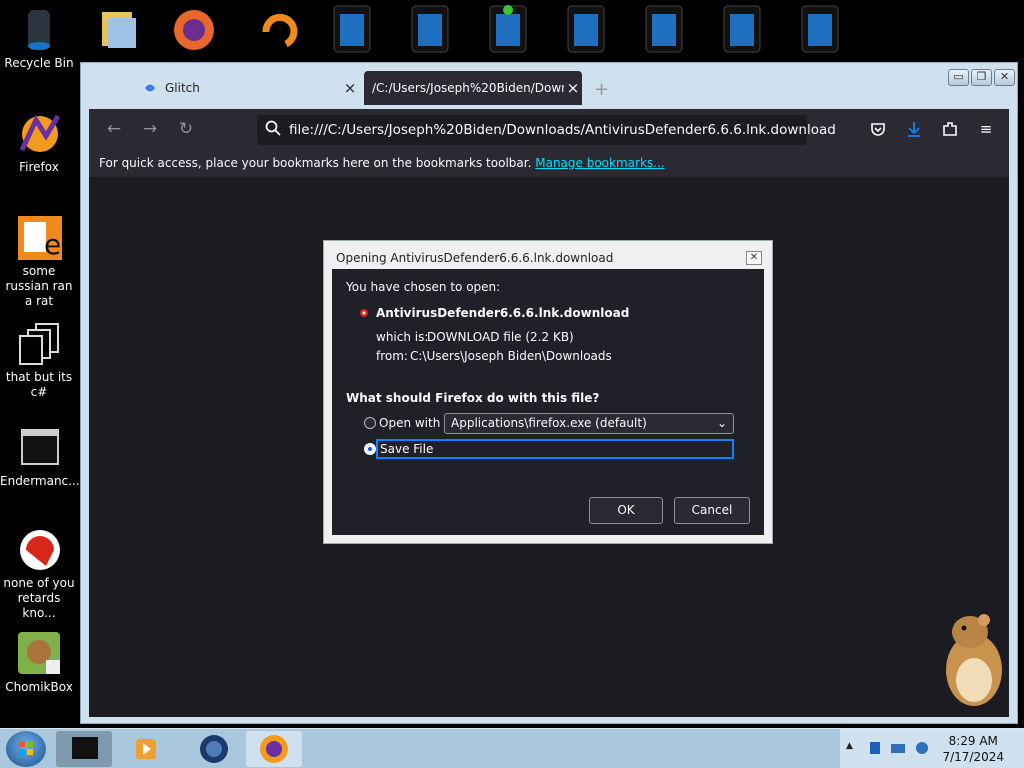  I want to click on dialog-question: What should Firefox do with this file?, so click(473, 398).